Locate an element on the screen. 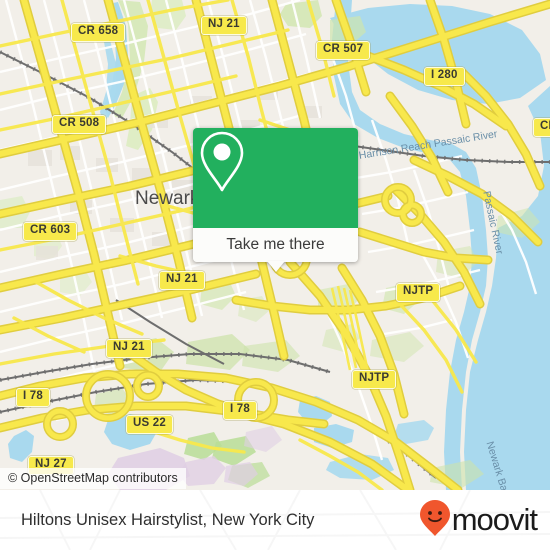 This screenshot has height=550, width=550. moovit-logo: moovit is located at coordinates (478, 520).